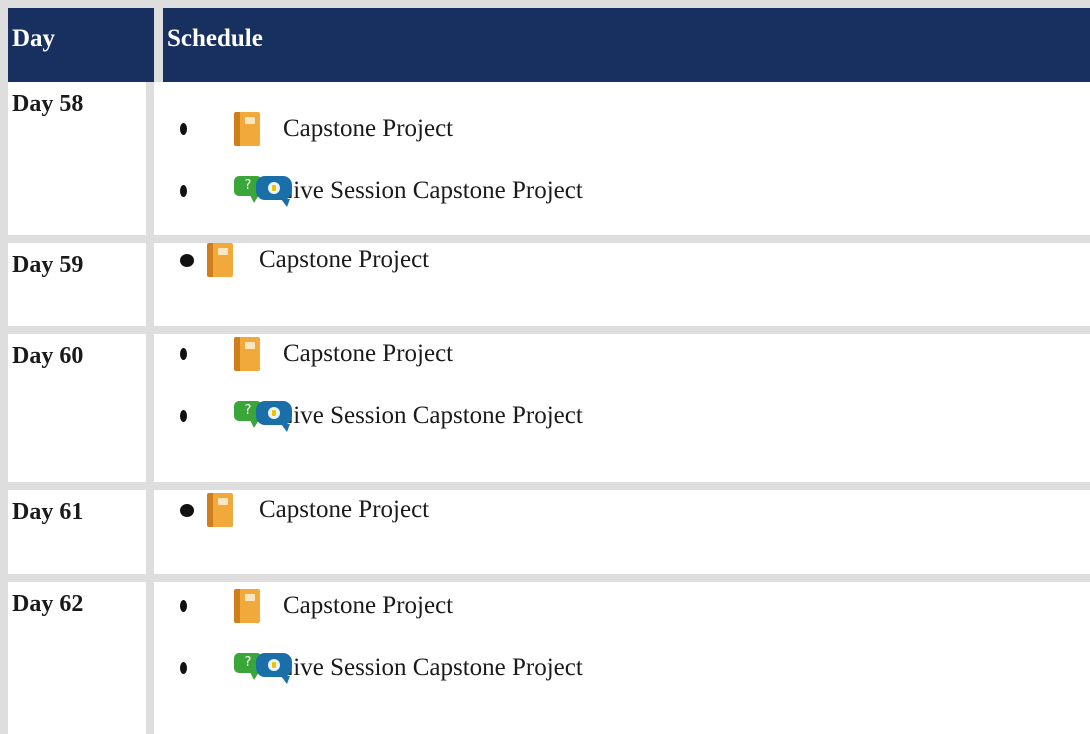  I want to click on day-cell: Day 62, so click(77, 658).